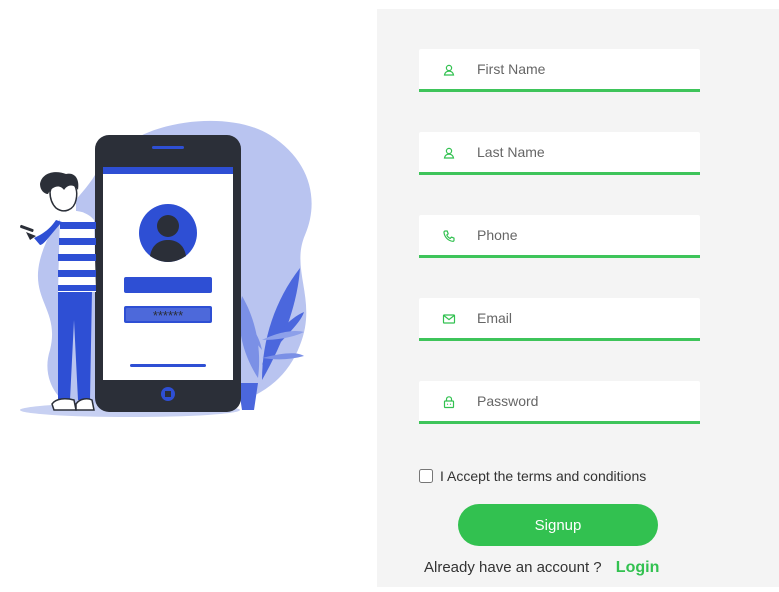 This screenshot has height=592, width=779. I want to click on terms-label: I Accept the terms and conditions, so click(543, 476).